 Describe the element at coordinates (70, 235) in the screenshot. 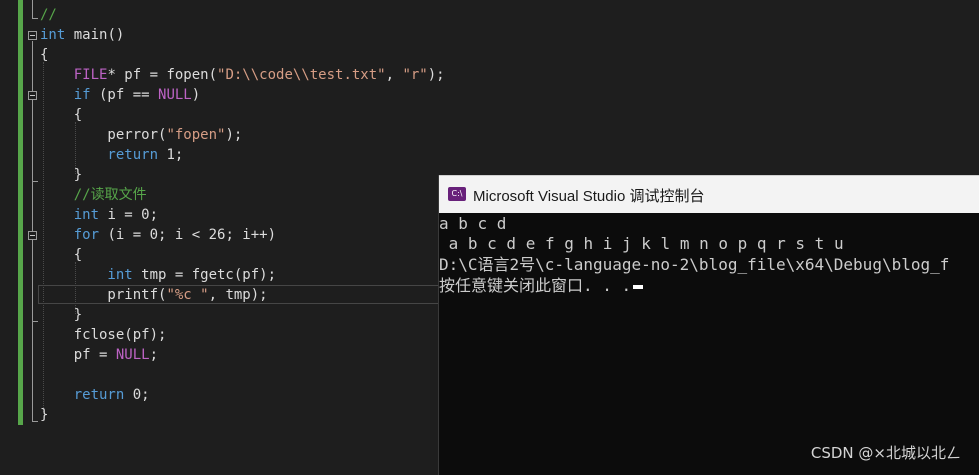

I see `code-token: for` at that location.